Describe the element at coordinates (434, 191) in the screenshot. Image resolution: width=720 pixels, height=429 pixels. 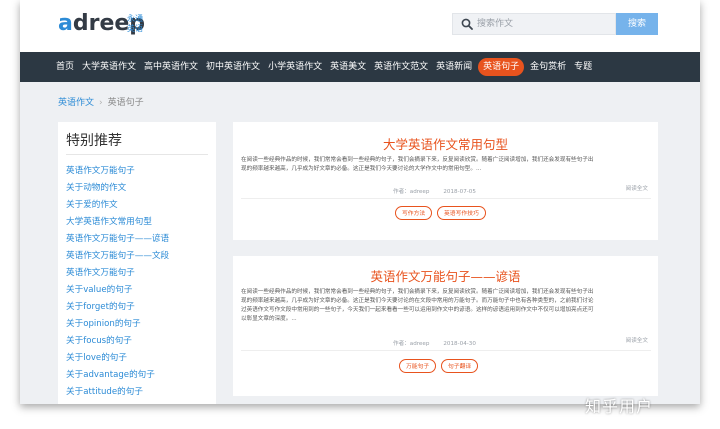
I see `article-meta: 作者：adreep 2018-07-05` at that location.